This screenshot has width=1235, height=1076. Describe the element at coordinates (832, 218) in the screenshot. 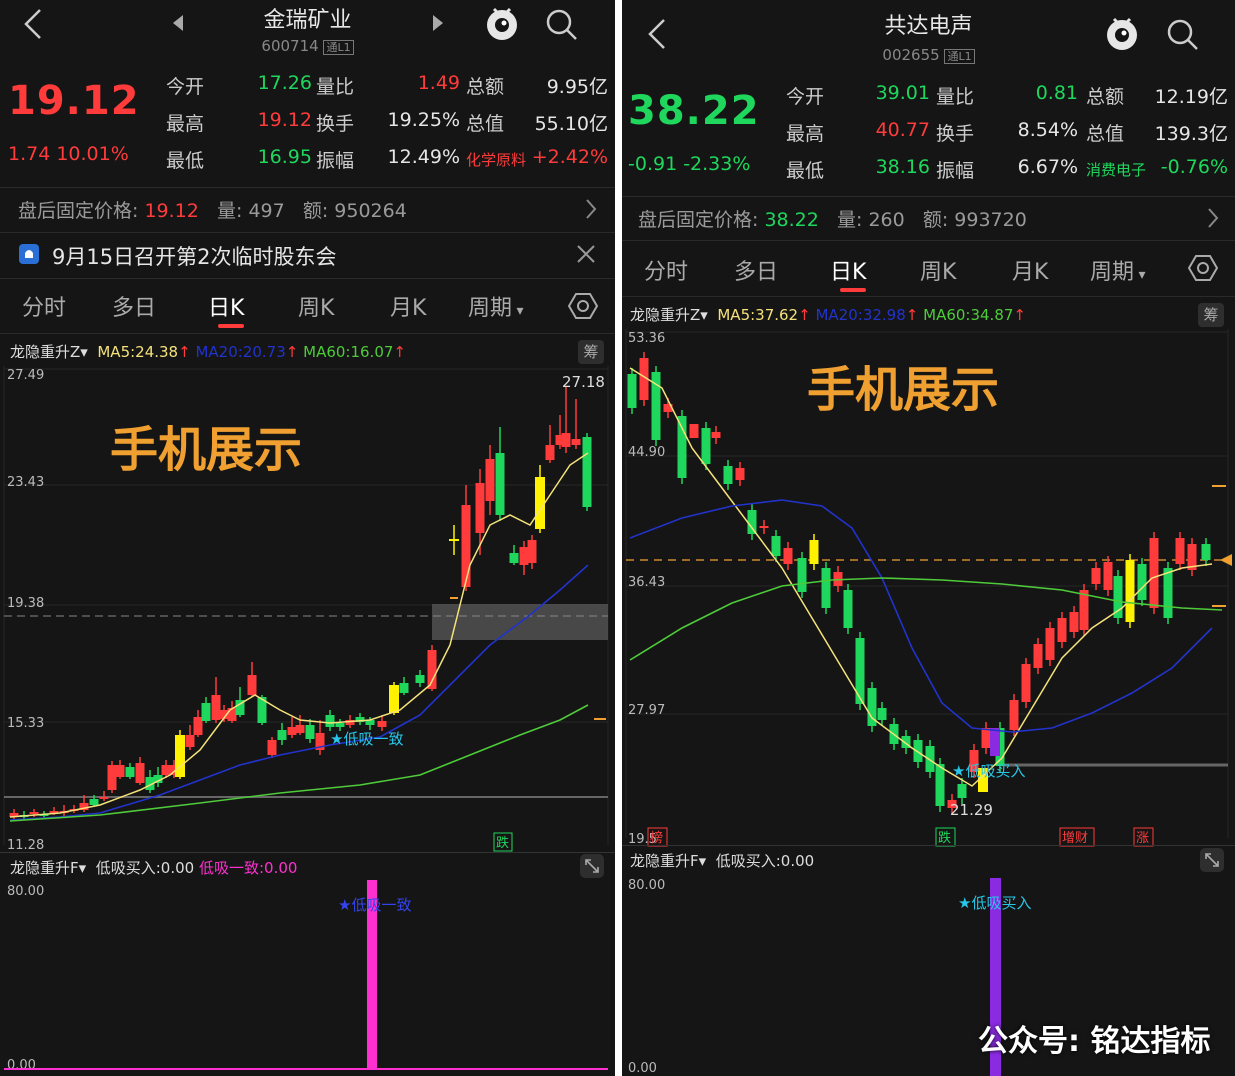

I see `after-hours-row: 盘后固定价格: 38.22 量: 260 额: 993720` at that location.